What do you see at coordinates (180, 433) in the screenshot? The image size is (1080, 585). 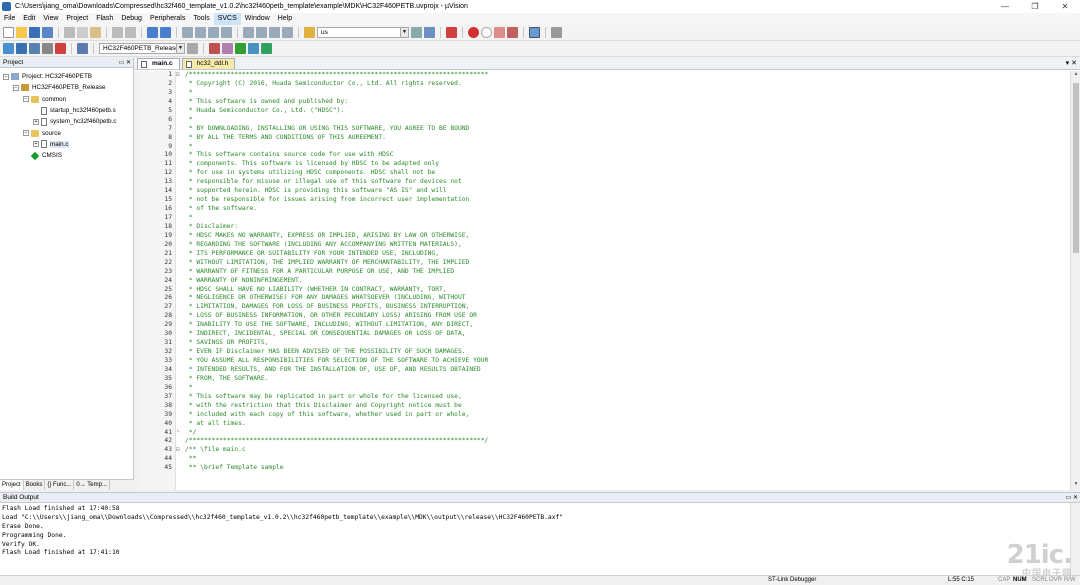 I see `fold-marker-icon: └` at bounding box center [180, 433].